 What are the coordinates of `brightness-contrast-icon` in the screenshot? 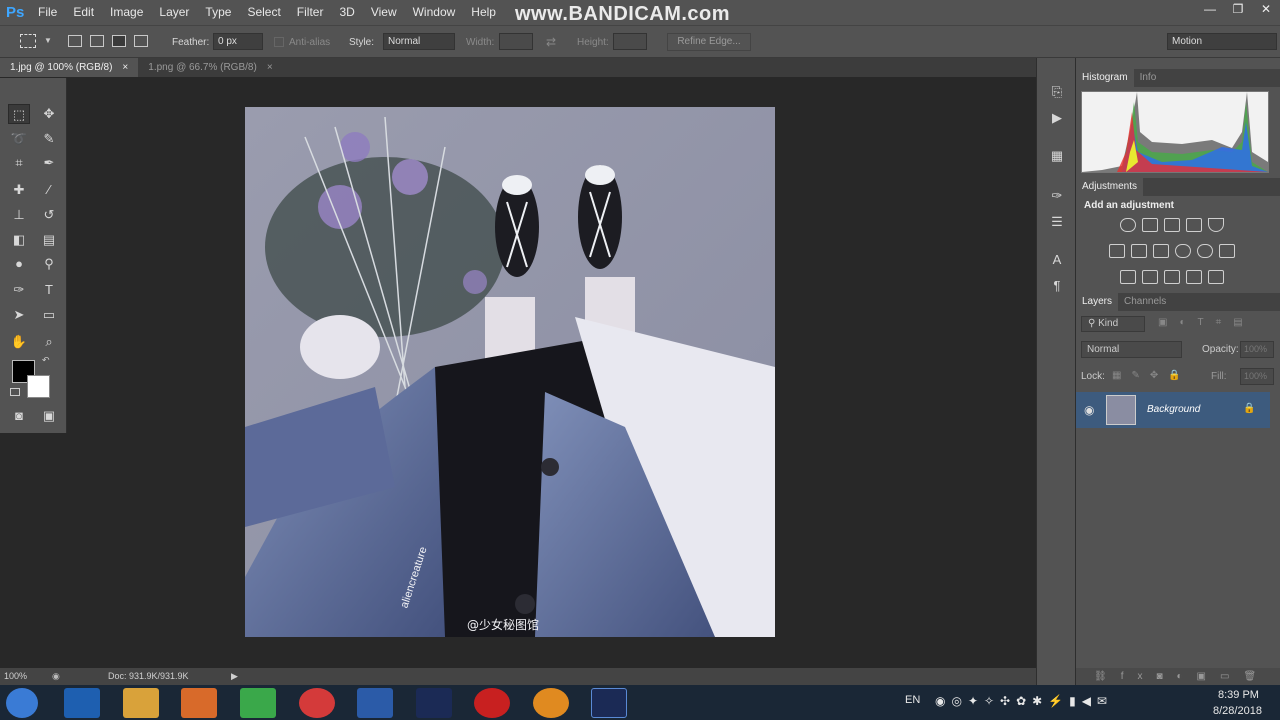 It's located at (1128, 225).